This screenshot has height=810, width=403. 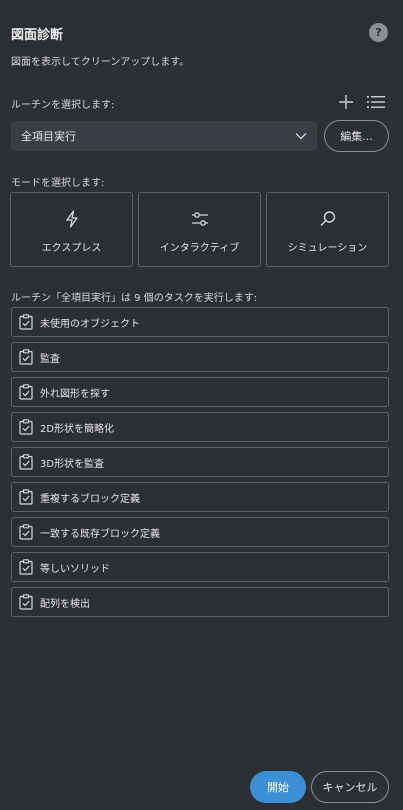 What do you see at coordinates (200, 357) in the screenshot?
I see `task-item: 監査` at bounding box center [200, 357].